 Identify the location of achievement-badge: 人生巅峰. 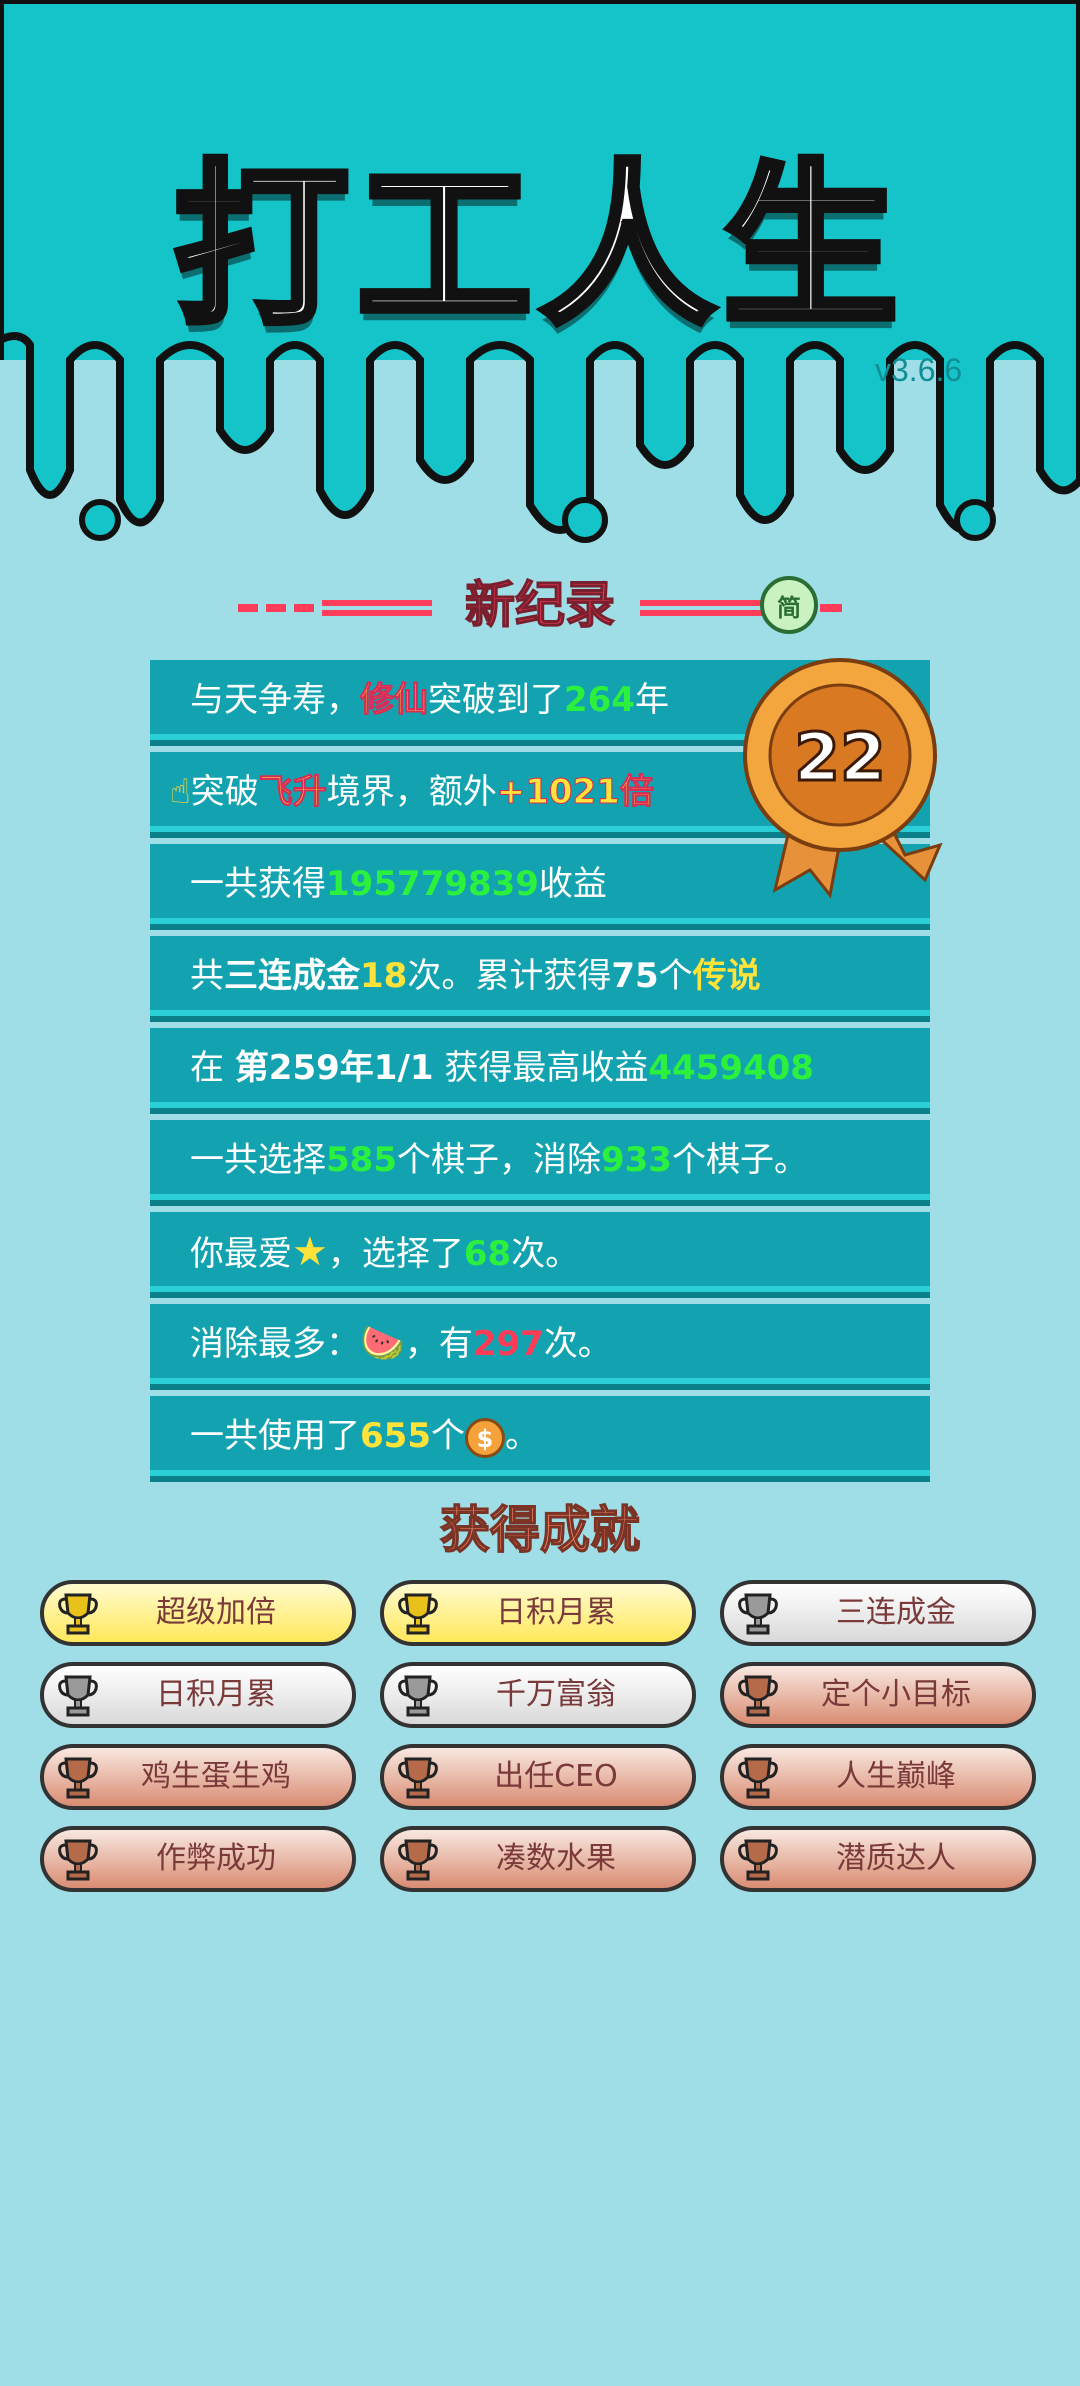
(878, 1777).